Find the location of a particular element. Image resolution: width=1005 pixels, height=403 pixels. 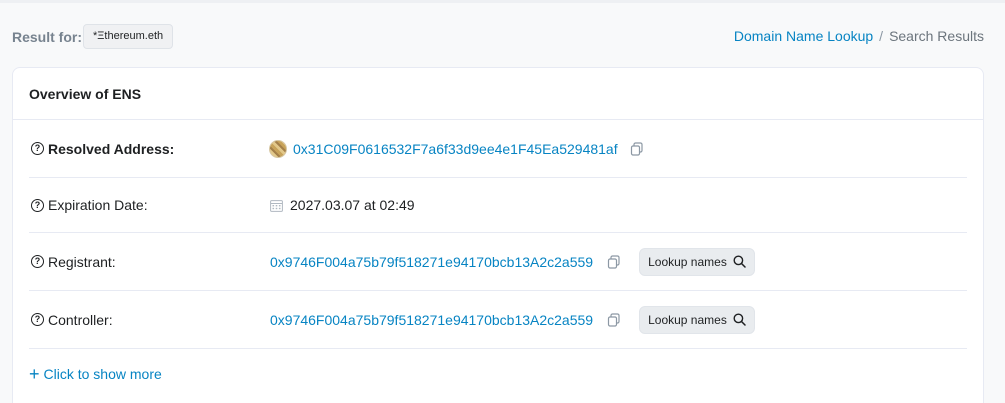

controller-label-text: Controller: is located at coordinates (80, 319).